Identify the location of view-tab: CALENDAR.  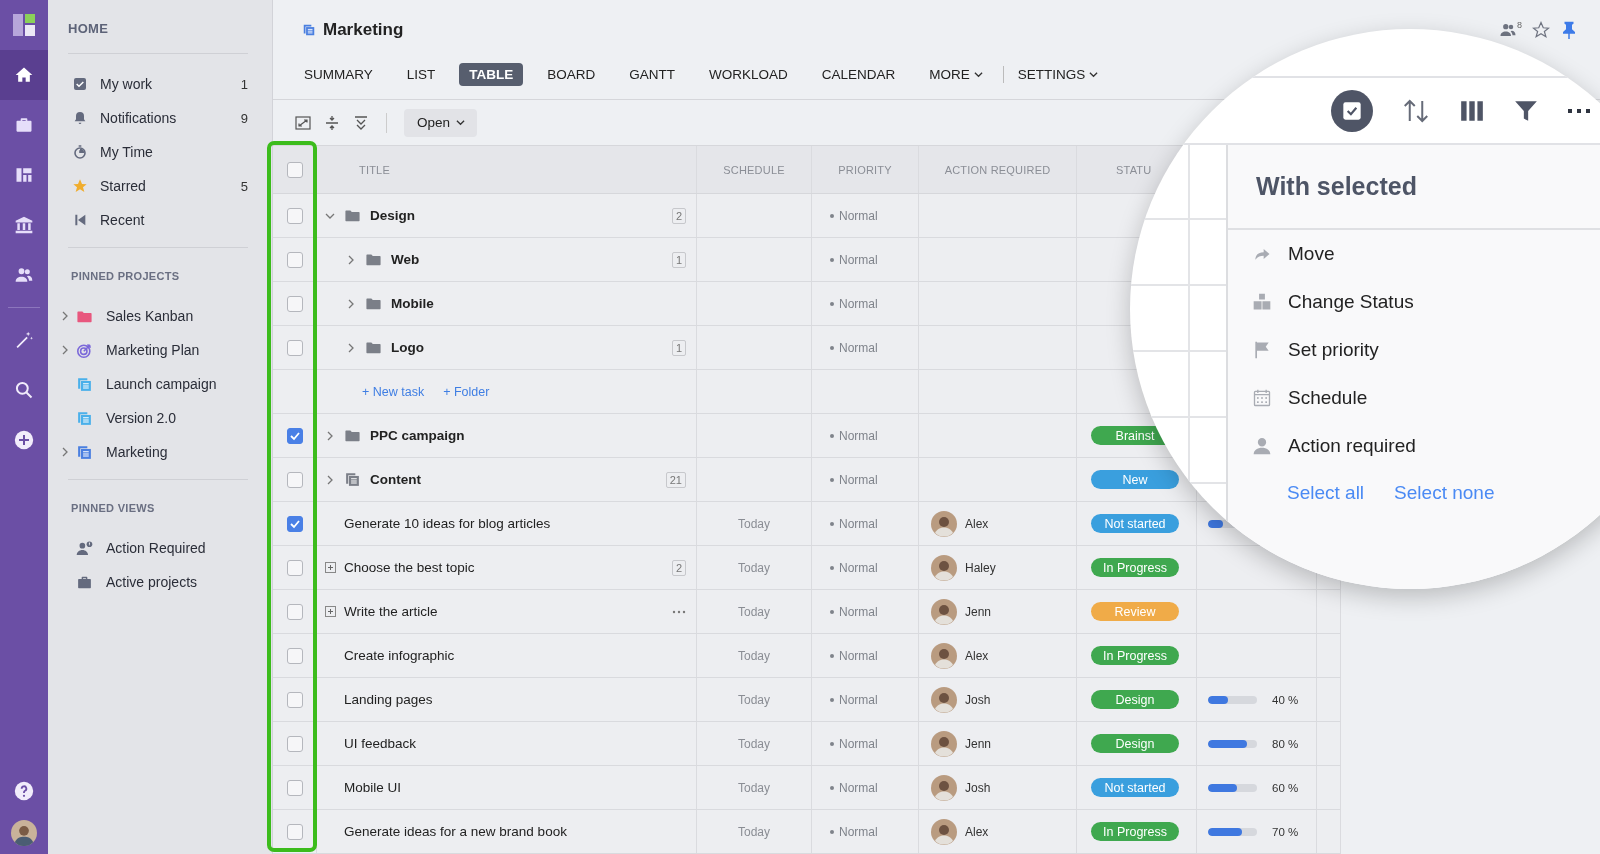
(858, 74).